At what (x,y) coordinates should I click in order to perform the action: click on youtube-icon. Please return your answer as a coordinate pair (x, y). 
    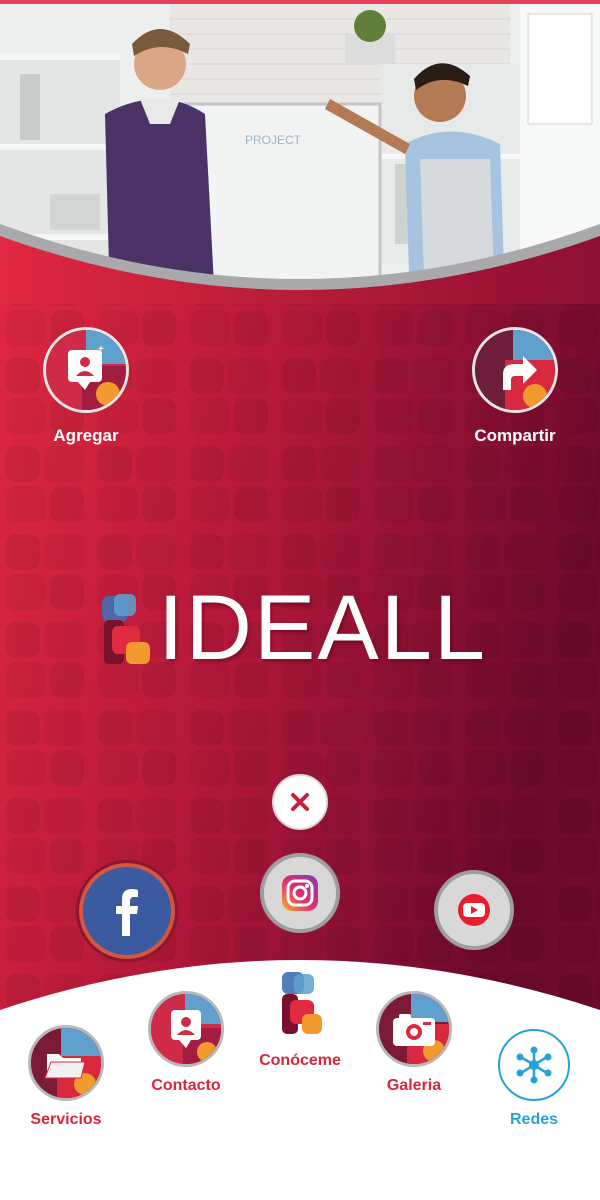
    Looking at the image, I should click on (474, 910).